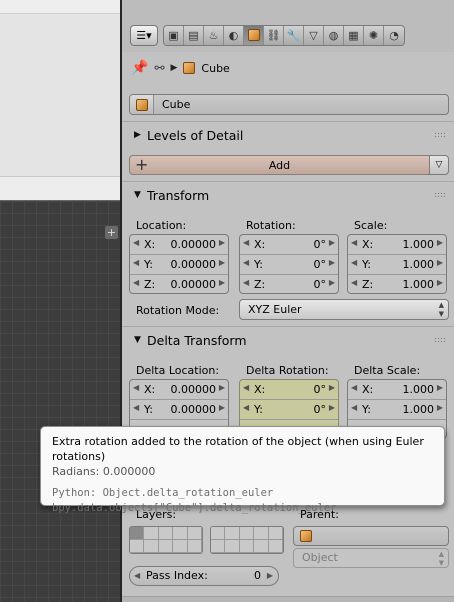 The height and width of the screenshot is (602, 454). Describe the element at coordinates (387, 370) in the screenshot. I see `delta-scale-label: Delta Scale:` at that location.